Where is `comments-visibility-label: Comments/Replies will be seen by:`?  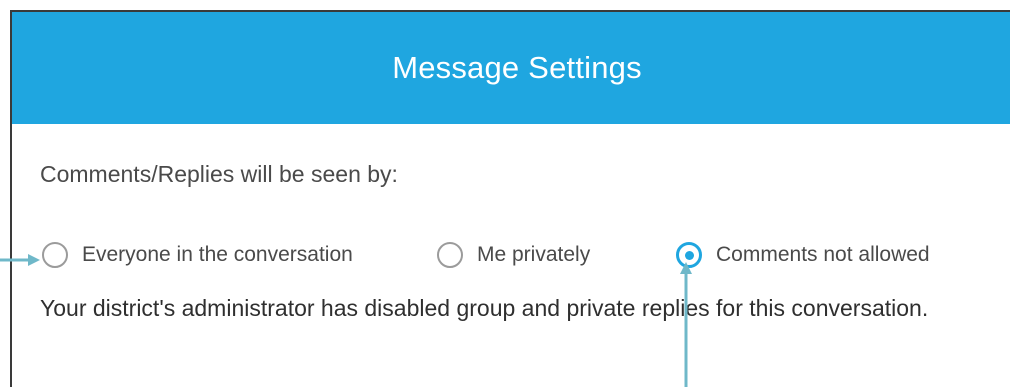
comments-visibility-label: Comments/Replies will be seen by: is located at coordinates (219, 174).